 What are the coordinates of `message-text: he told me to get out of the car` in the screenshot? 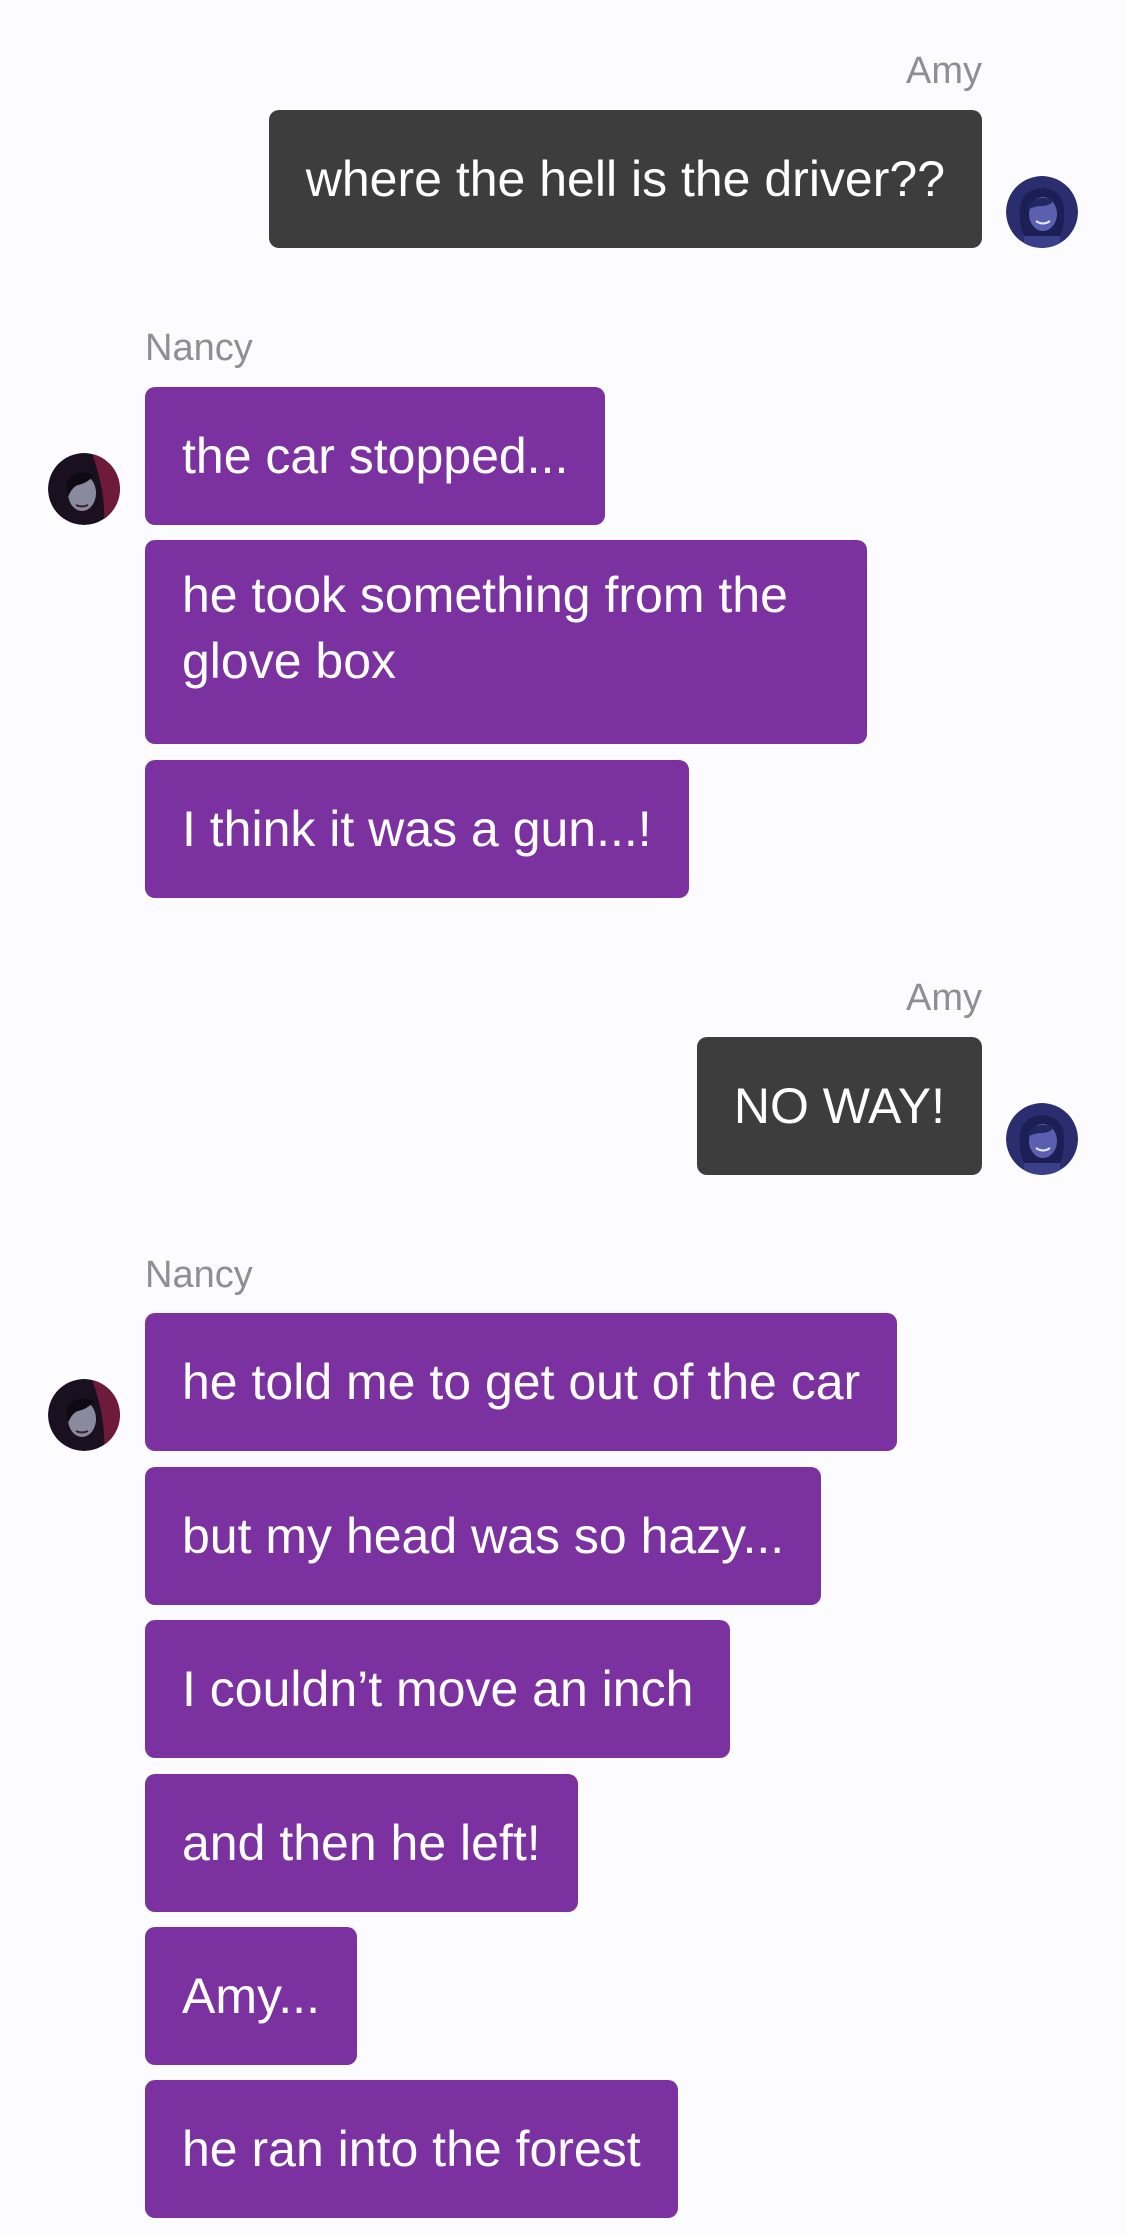 It's located at (521, 1382).